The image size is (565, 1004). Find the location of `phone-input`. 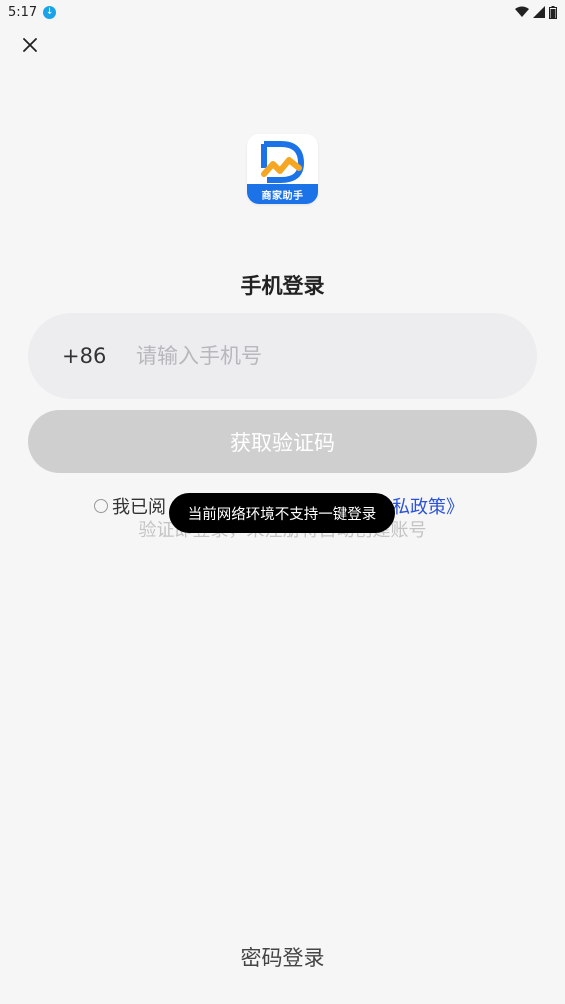

phone-input is located at coordinates (301, 356).